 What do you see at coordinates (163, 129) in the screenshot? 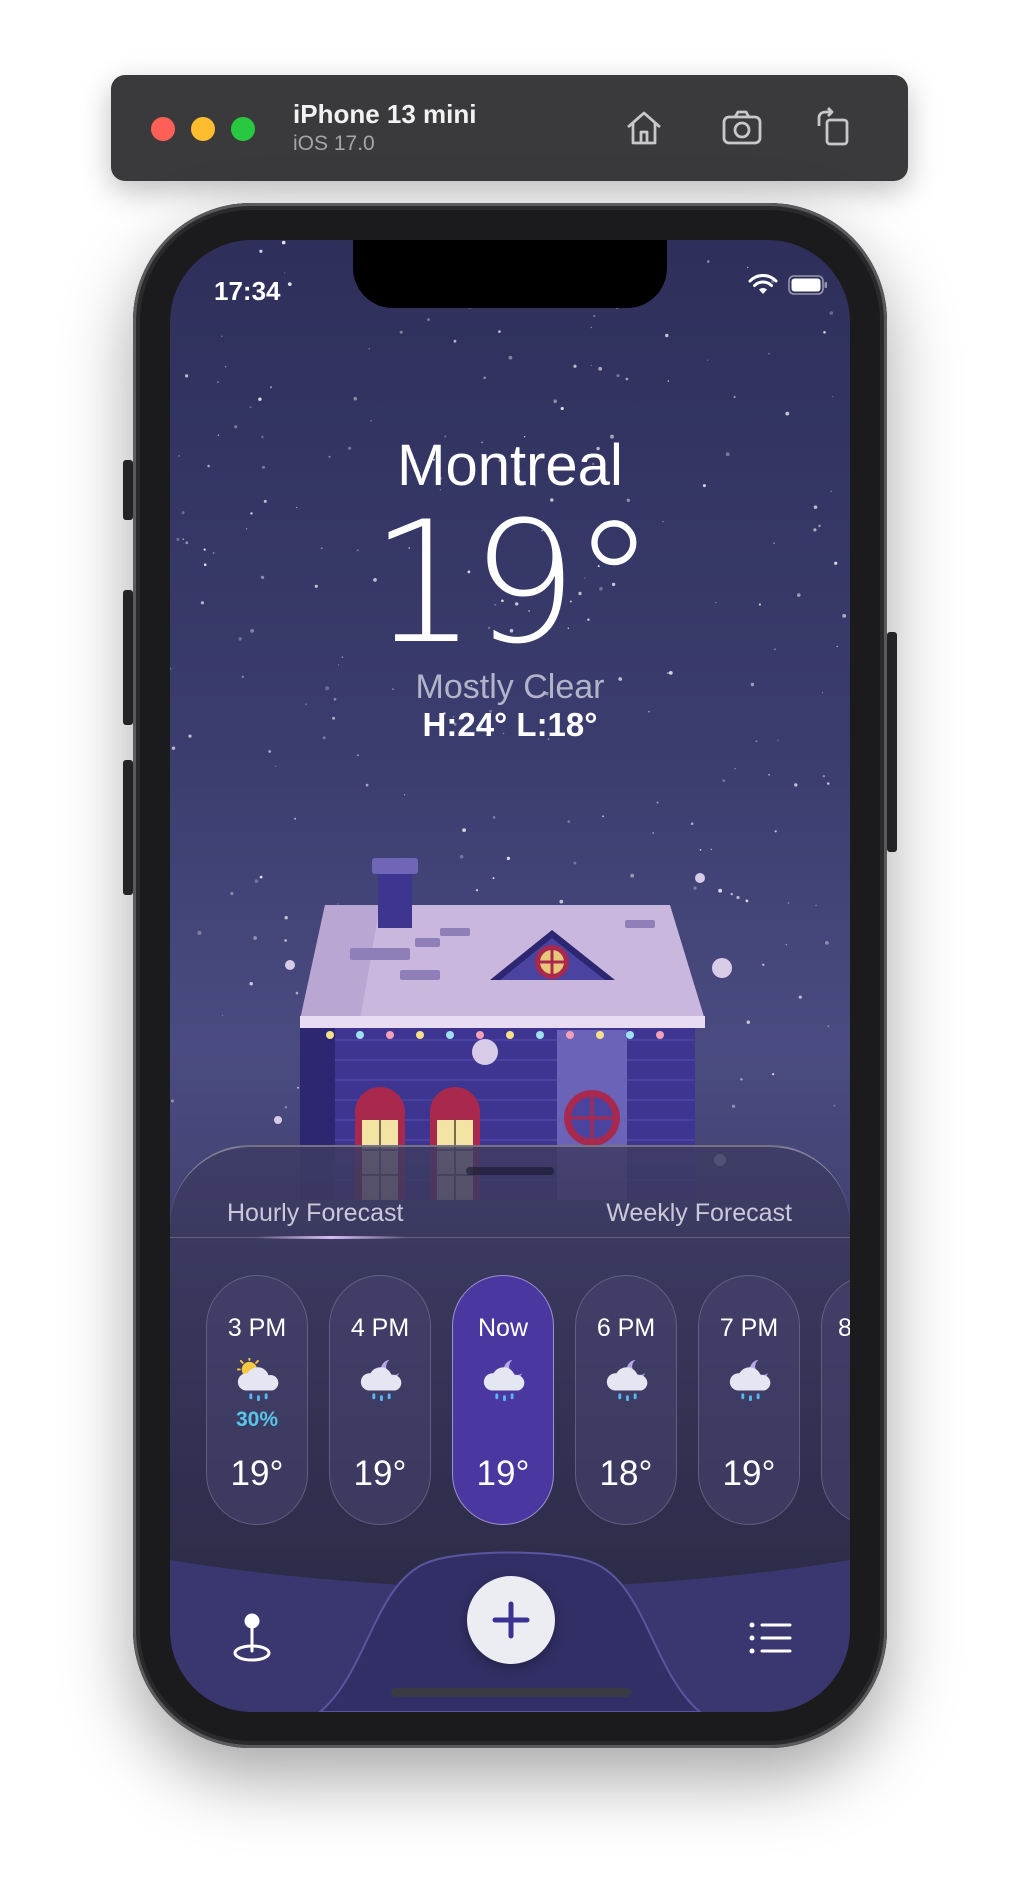
I see `close-window-button` at bounding box center [163, 129].